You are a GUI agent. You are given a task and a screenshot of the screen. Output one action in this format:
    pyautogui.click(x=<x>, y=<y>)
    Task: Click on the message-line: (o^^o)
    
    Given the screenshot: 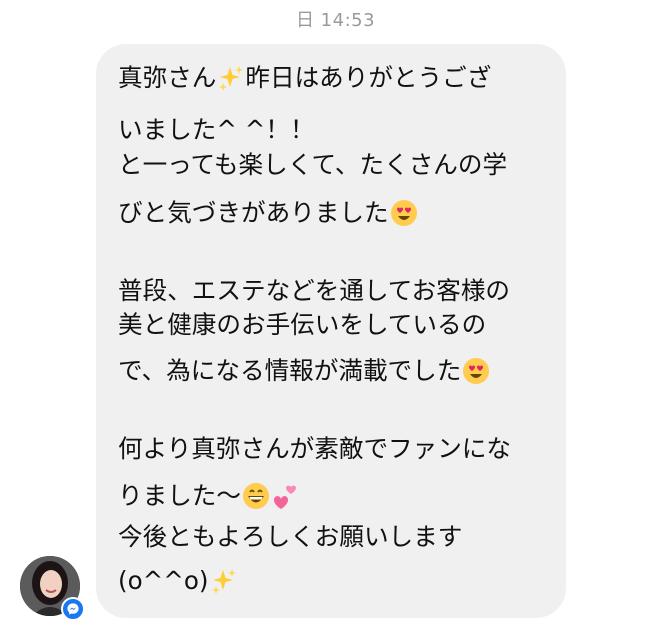 What is the action you would take?
    pyautogui.click(x=178, y=581)
    